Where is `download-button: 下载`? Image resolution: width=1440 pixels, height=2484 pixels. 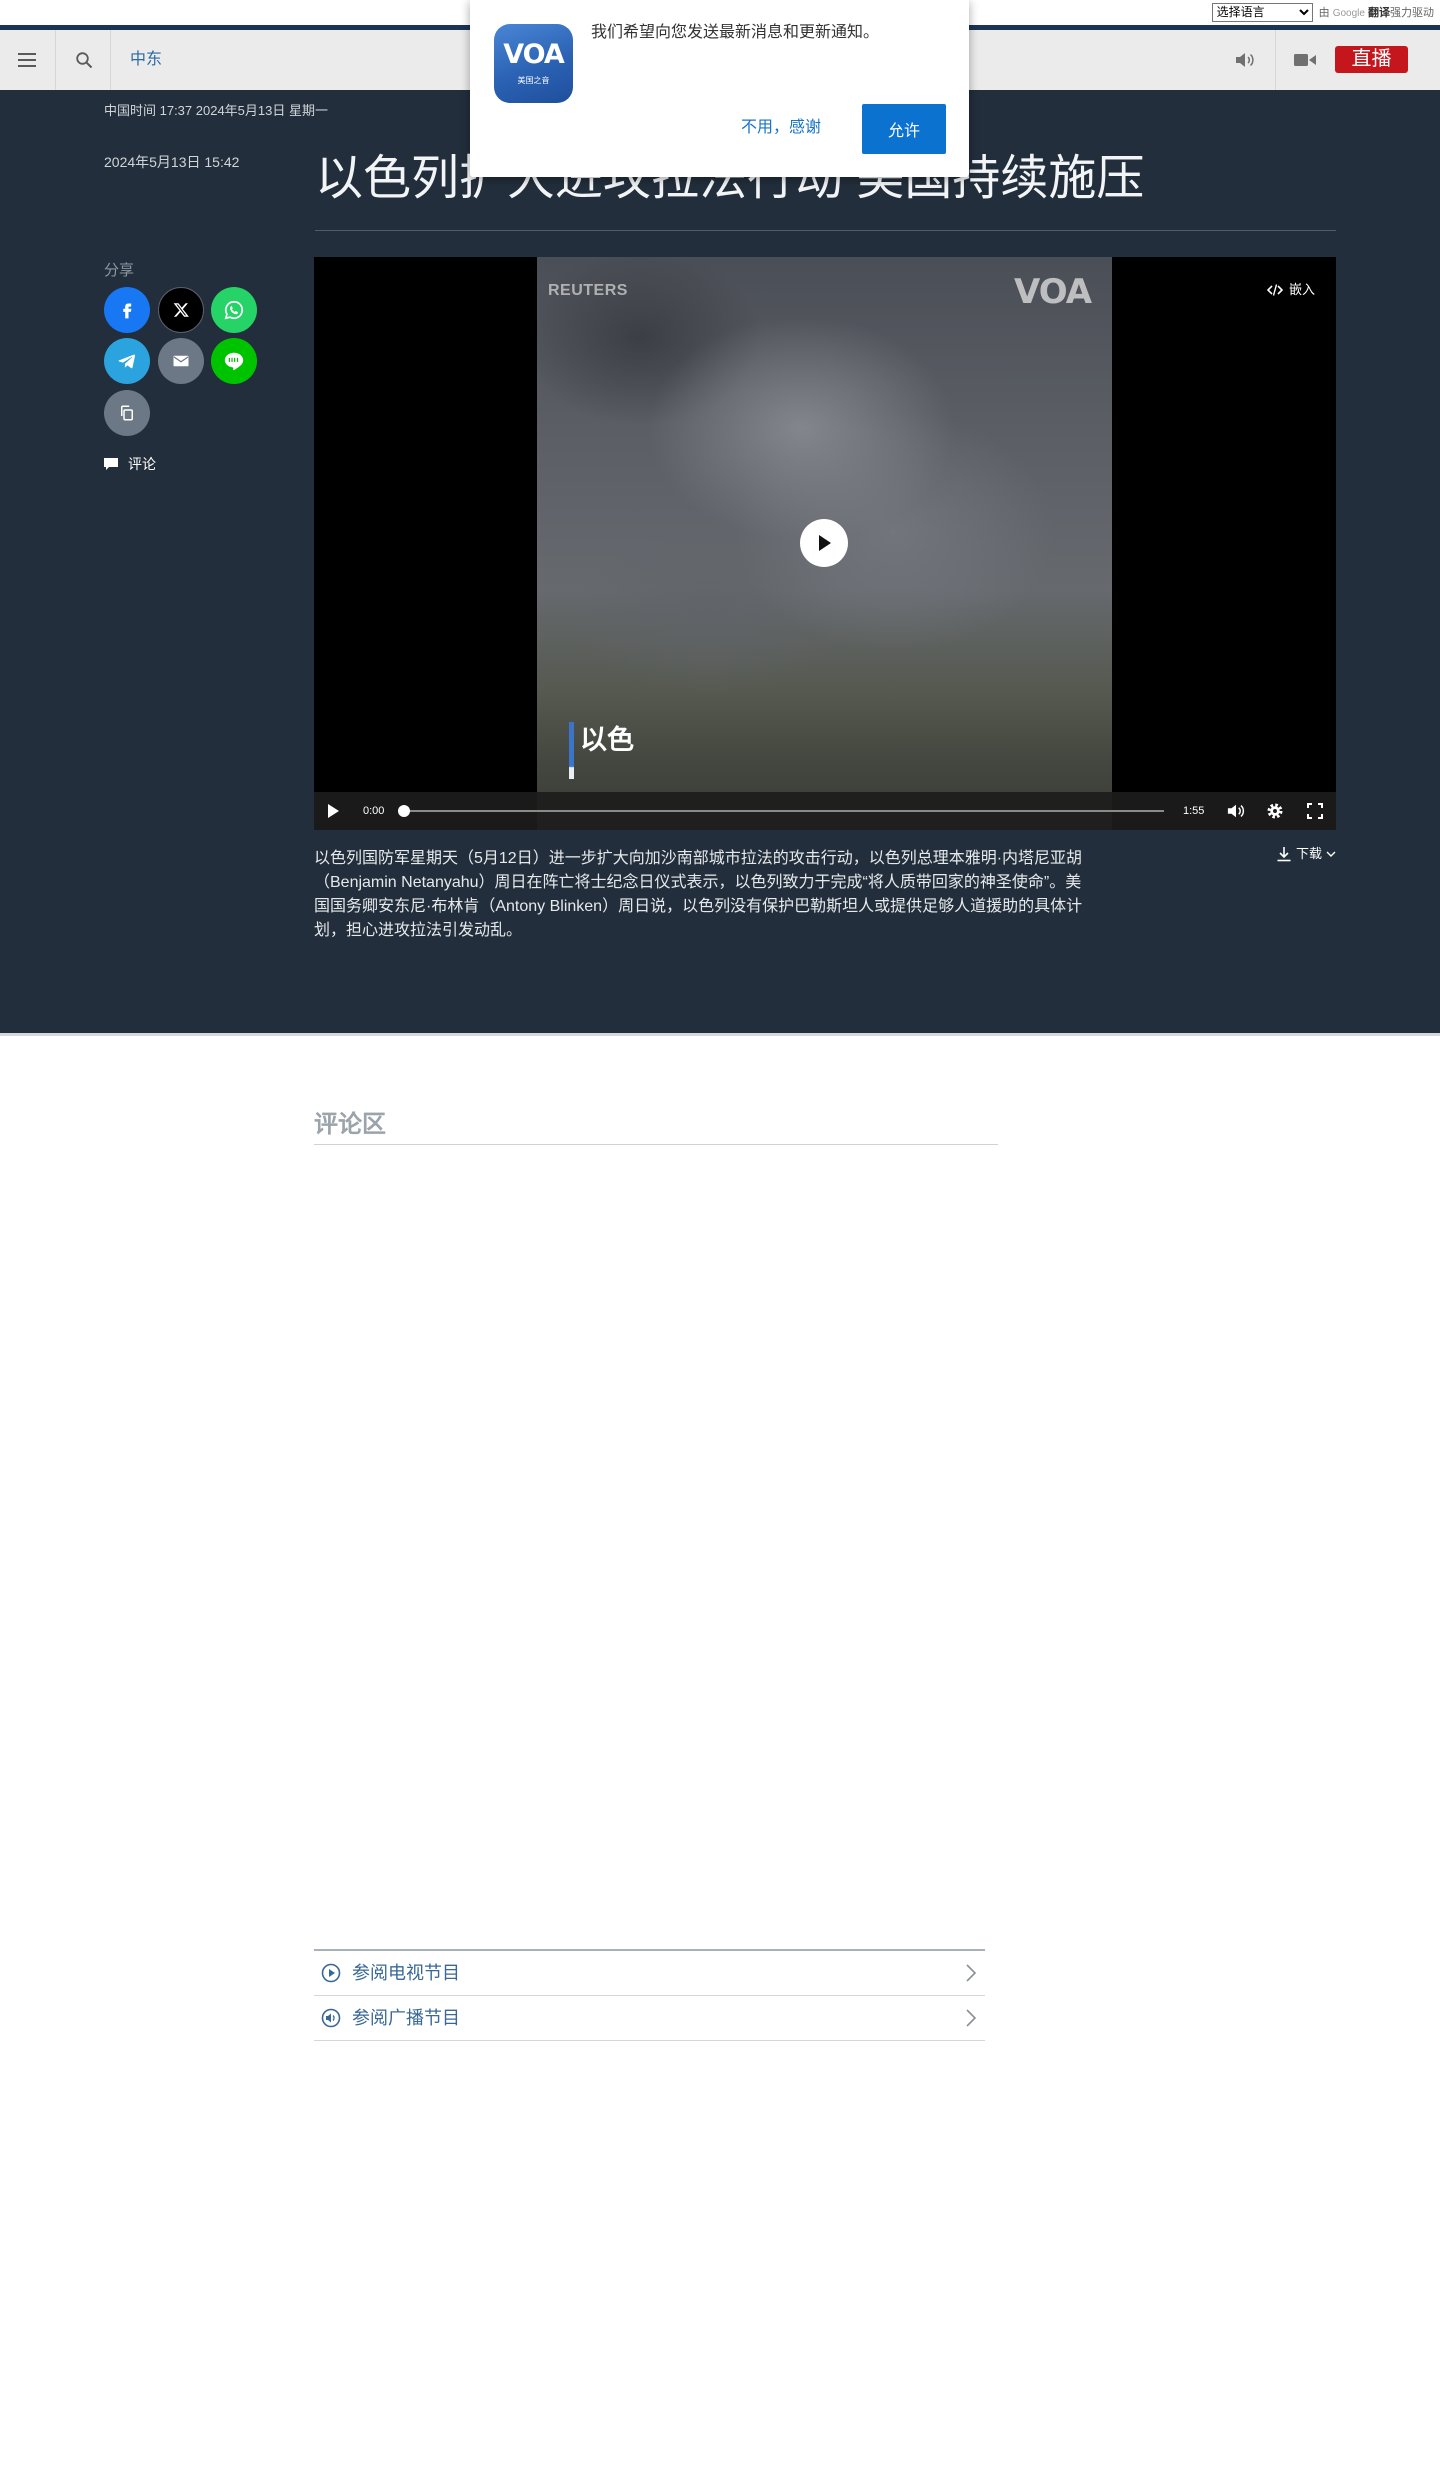 download-button: 下载 is located at coordinates (1306, 854).